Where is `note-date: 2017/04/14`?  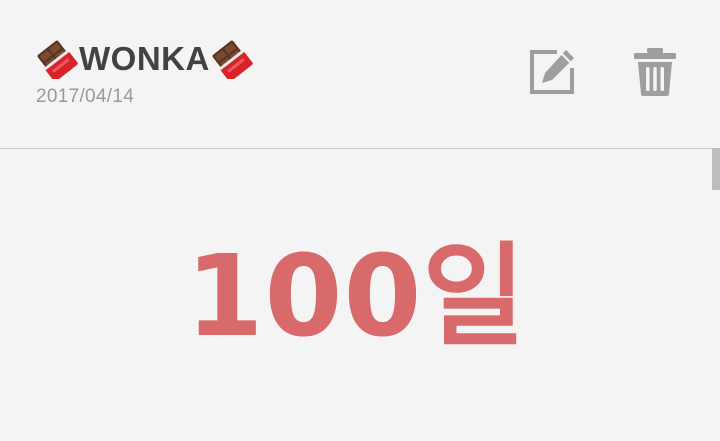
note-date: 2017/04/14 is located at coordinates (85, 96).